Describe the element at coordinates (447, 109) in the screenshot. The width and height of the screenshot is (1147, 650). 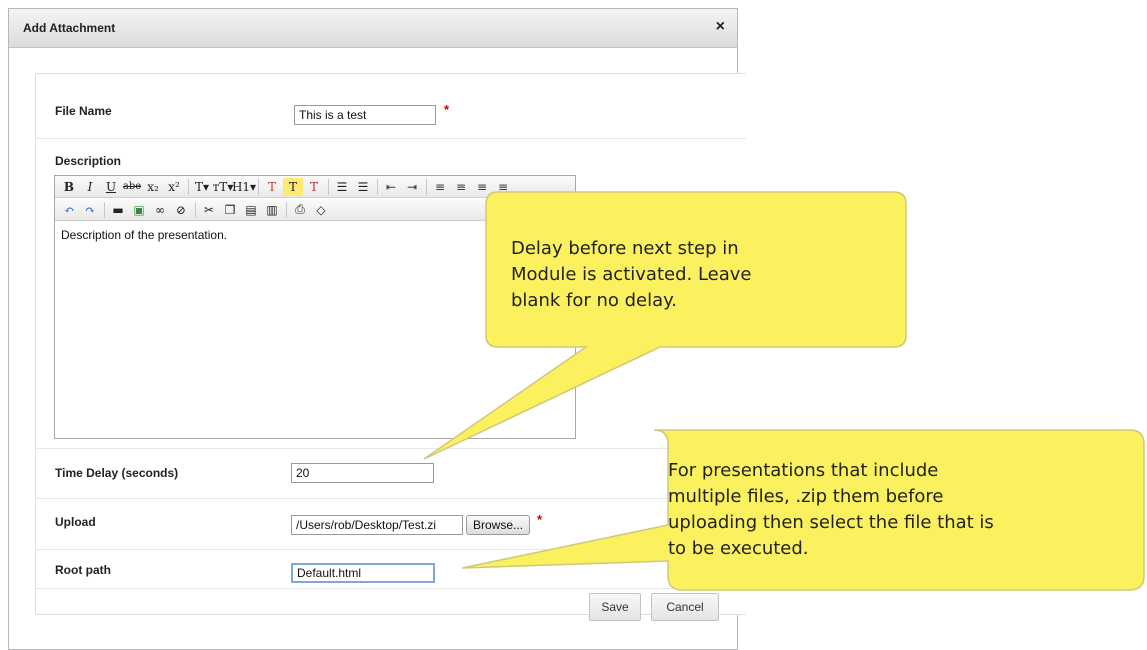
I see `file-name-required-marker: *` at that location.